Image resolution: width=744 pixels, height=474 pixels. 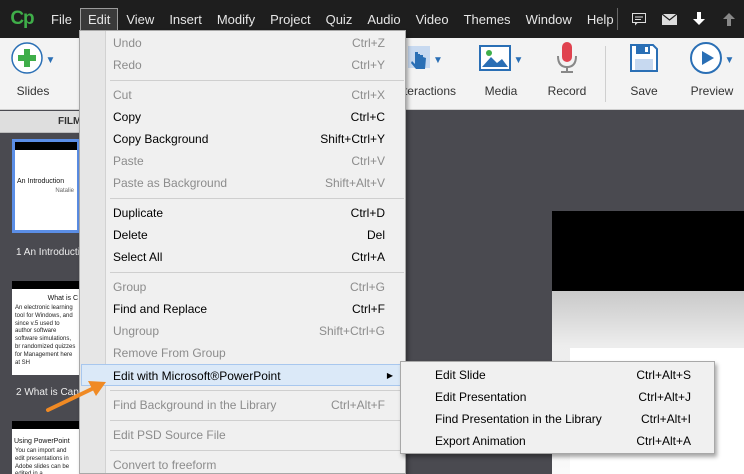 I want to click on menu-item-undo: Undo Ctrl+Z, so click(x=242, y=43).